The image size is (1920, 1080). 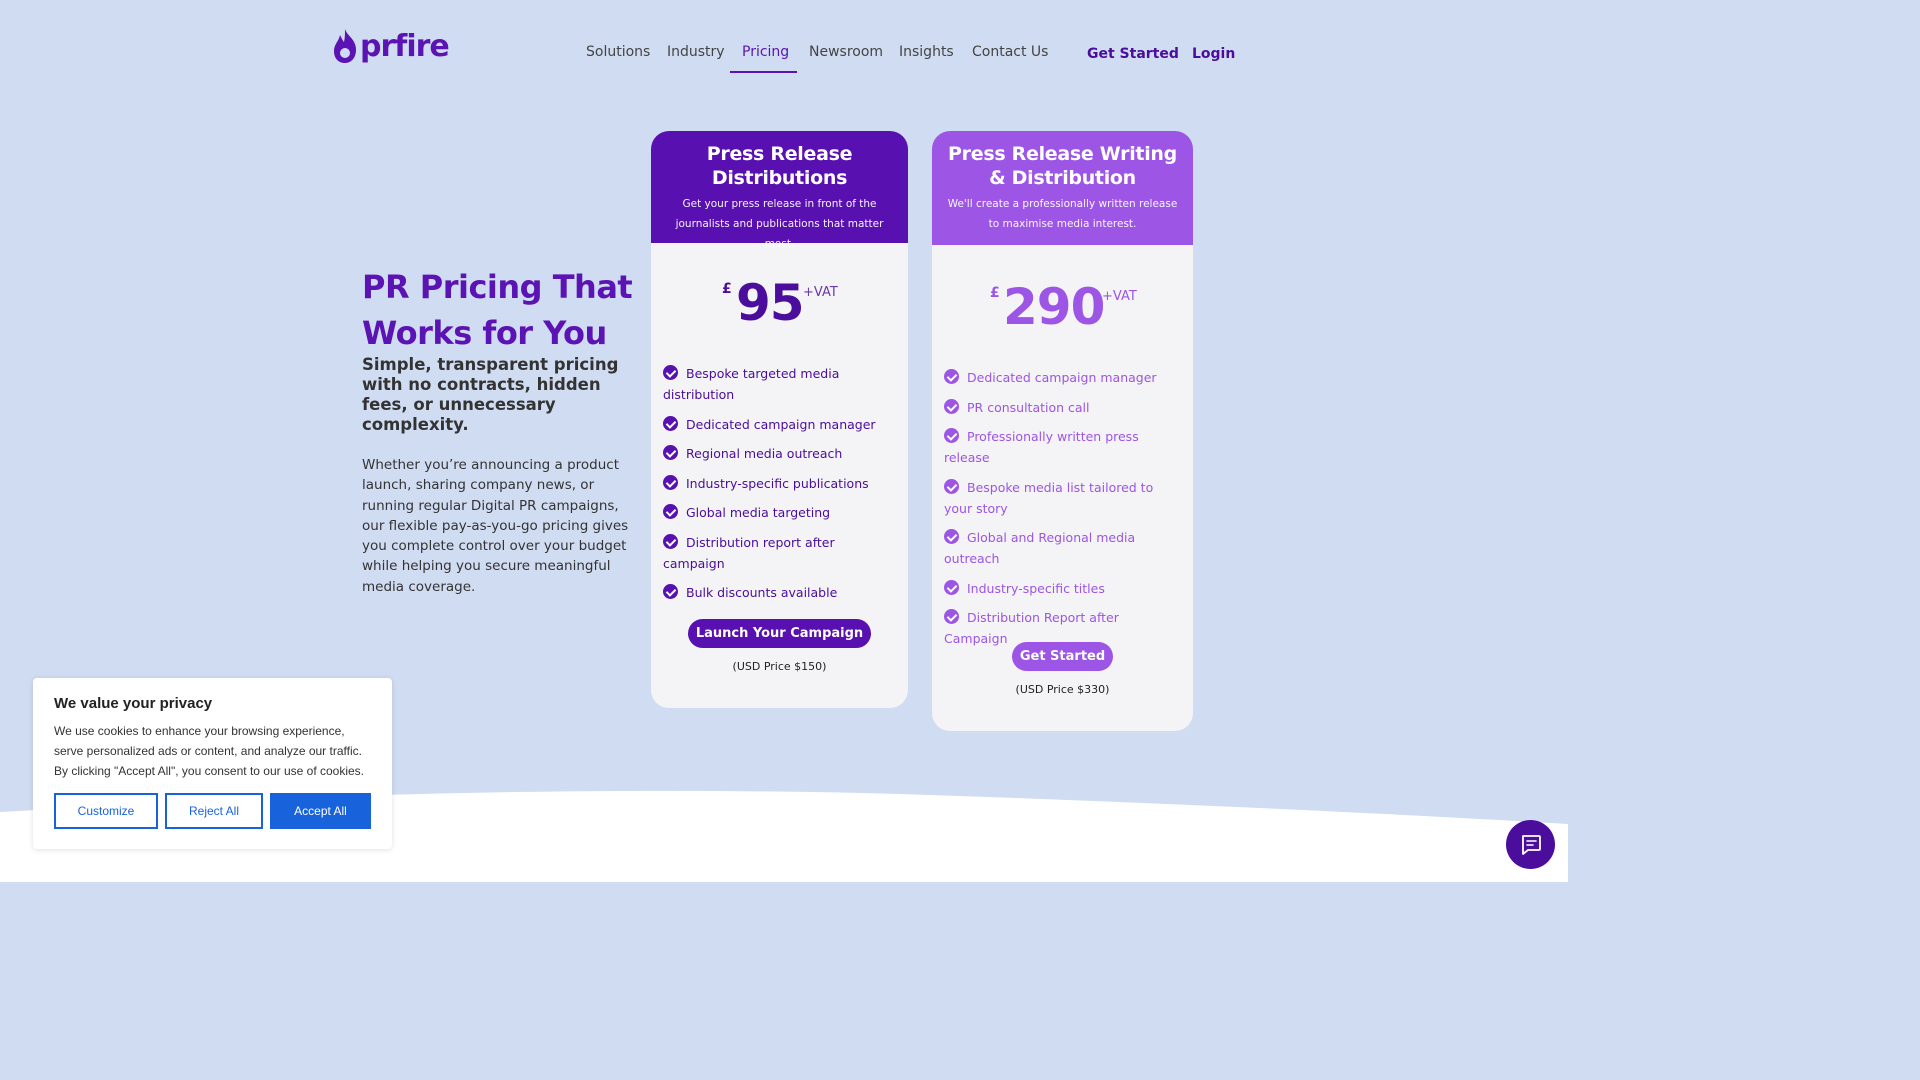 I want to click on cookie-actions: Customize Reject All Accept All, so click(x=212, y=811).